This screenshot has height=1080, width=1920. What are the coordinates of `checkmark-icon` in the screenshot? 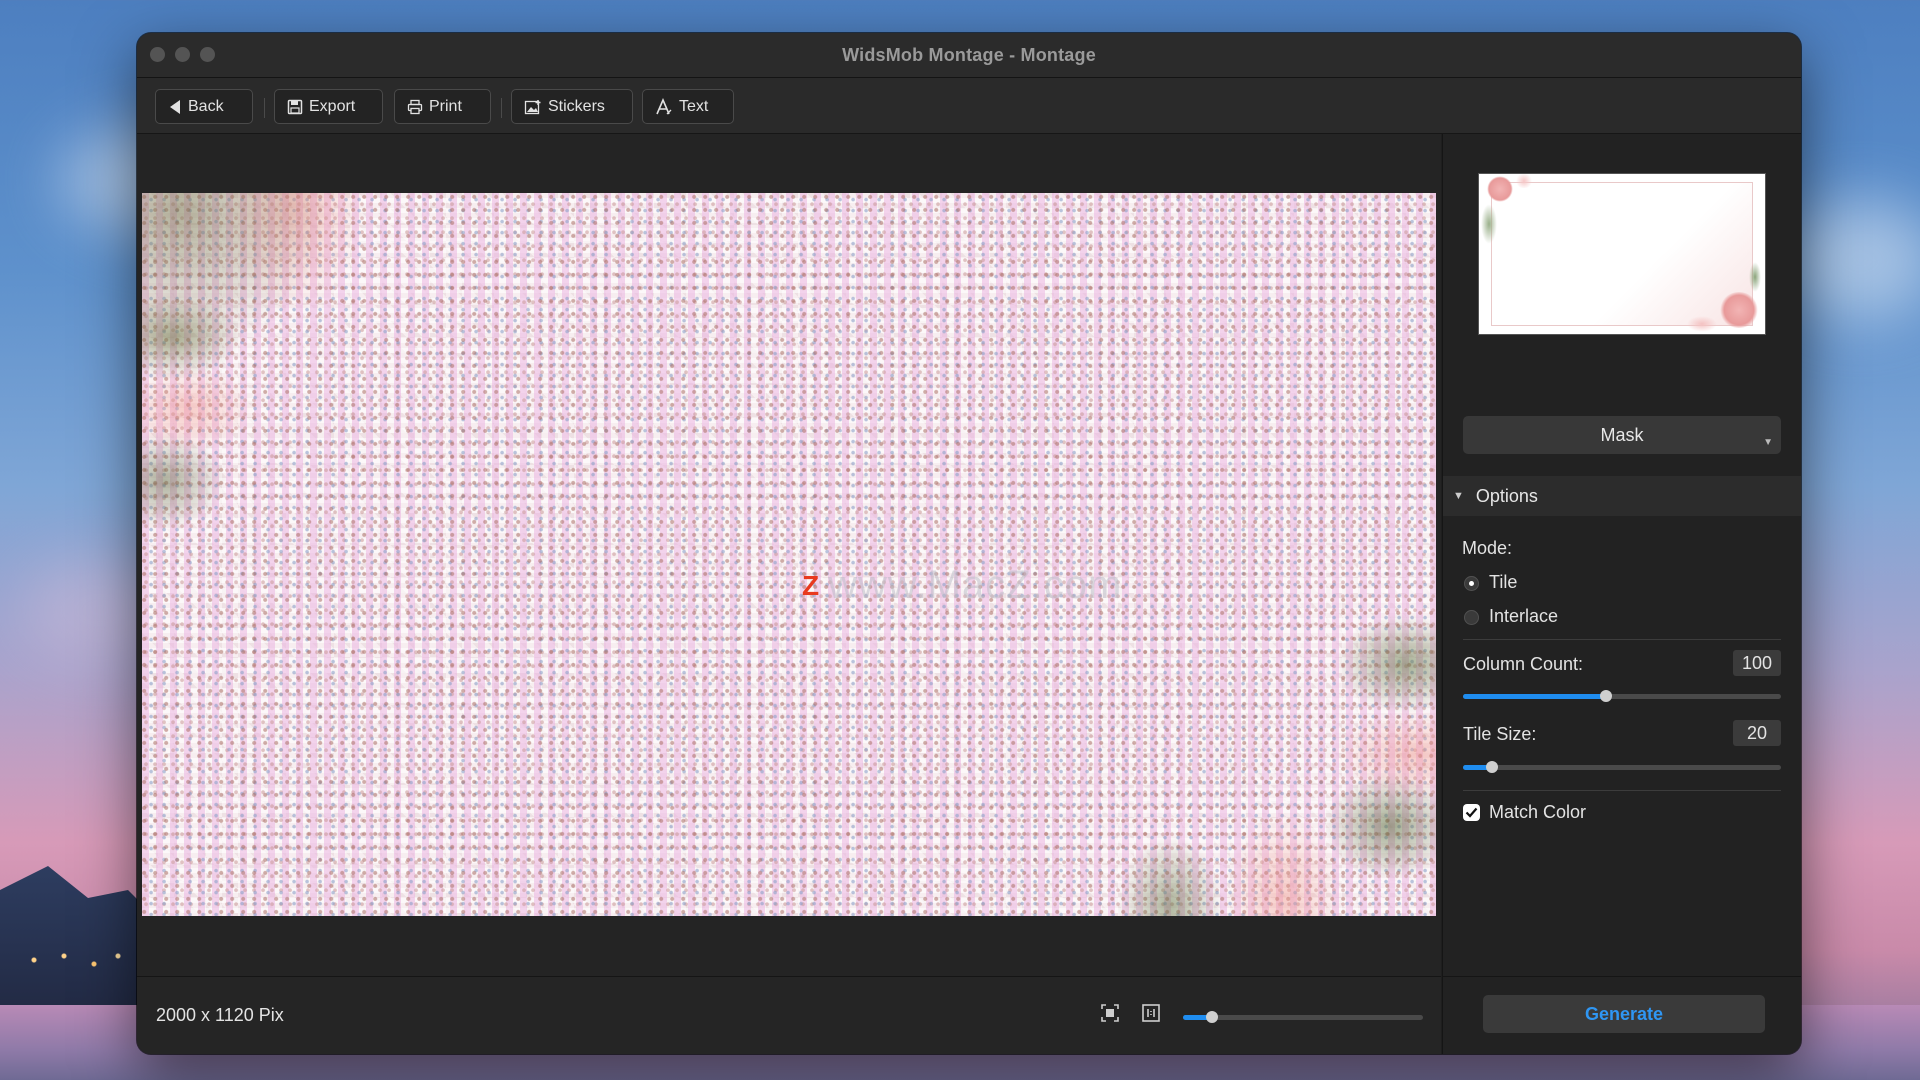 It's located at (1471, 812).